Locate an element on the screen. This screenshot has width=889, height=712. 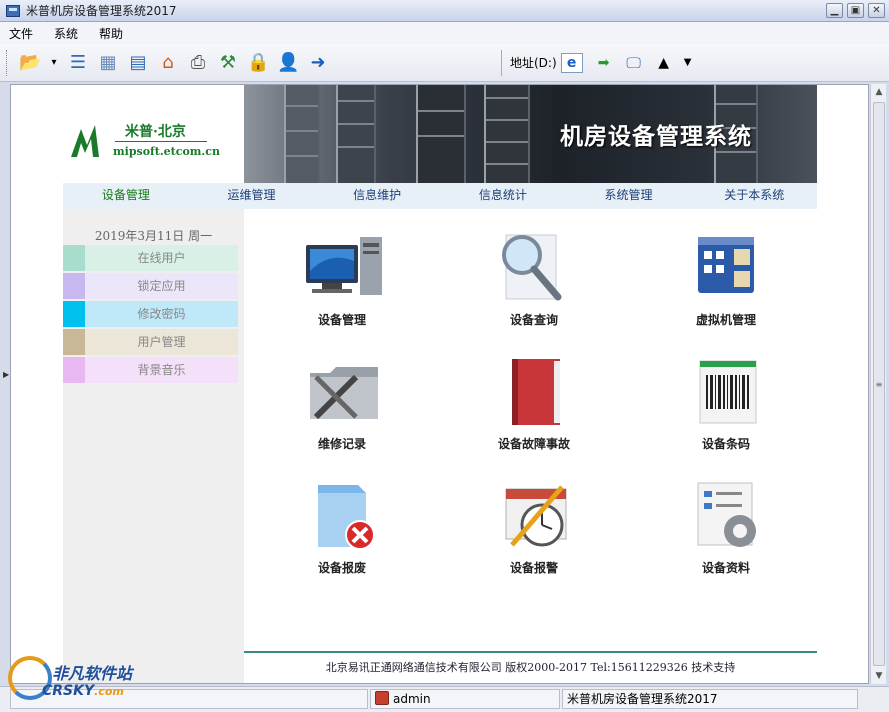
sidebar-item-background-music: 背景音乐 is located at coordinates (150, 370).